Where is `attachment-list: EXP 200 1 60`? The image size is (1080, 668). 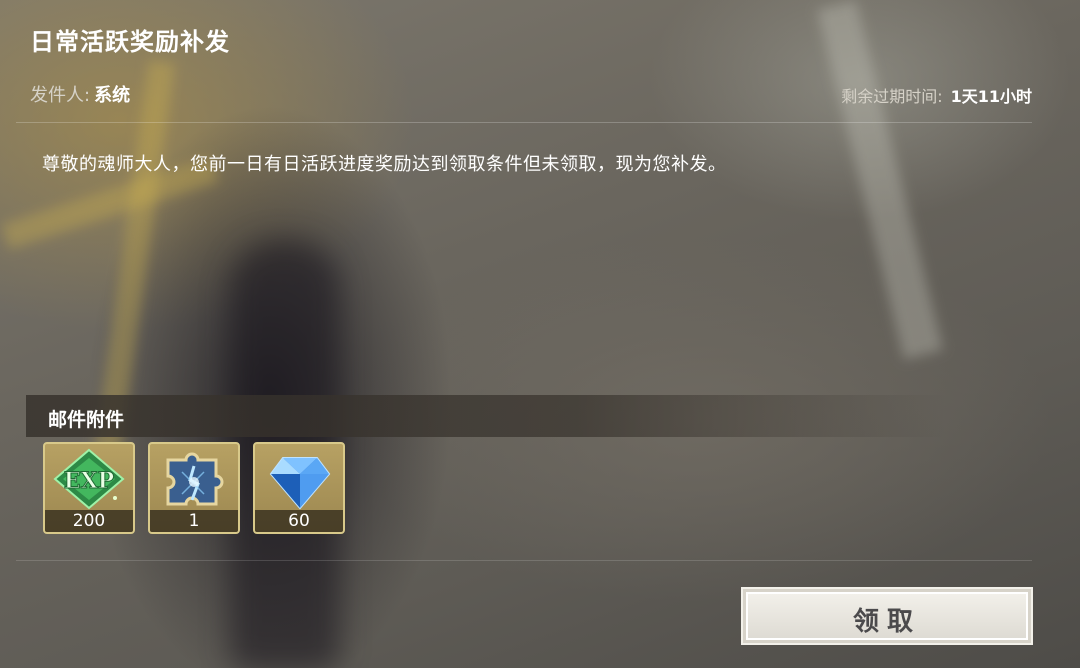
attachment-list: EXP 200 1 60 is located at coordinates (194, 488).